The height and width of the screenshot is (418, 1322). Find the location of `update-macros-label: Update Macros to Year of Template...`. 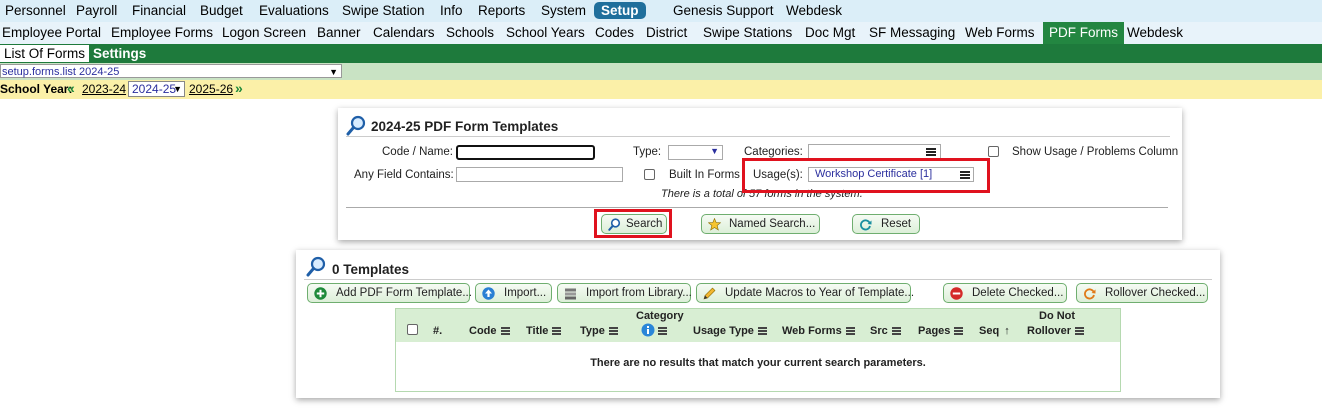

update-macros-label: Update Macros to Year of Template... is located at coordinates (820, 293).